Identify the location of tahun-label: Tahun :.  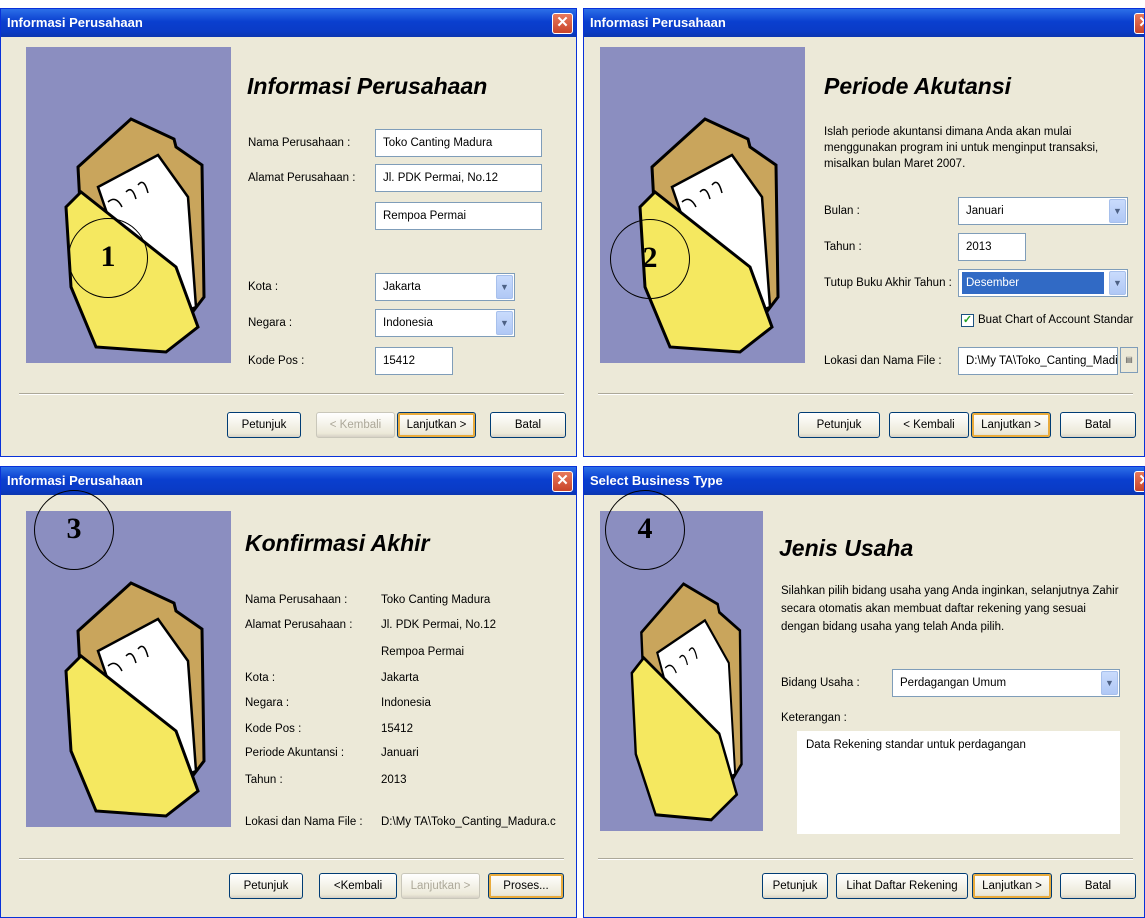
(843, 247).